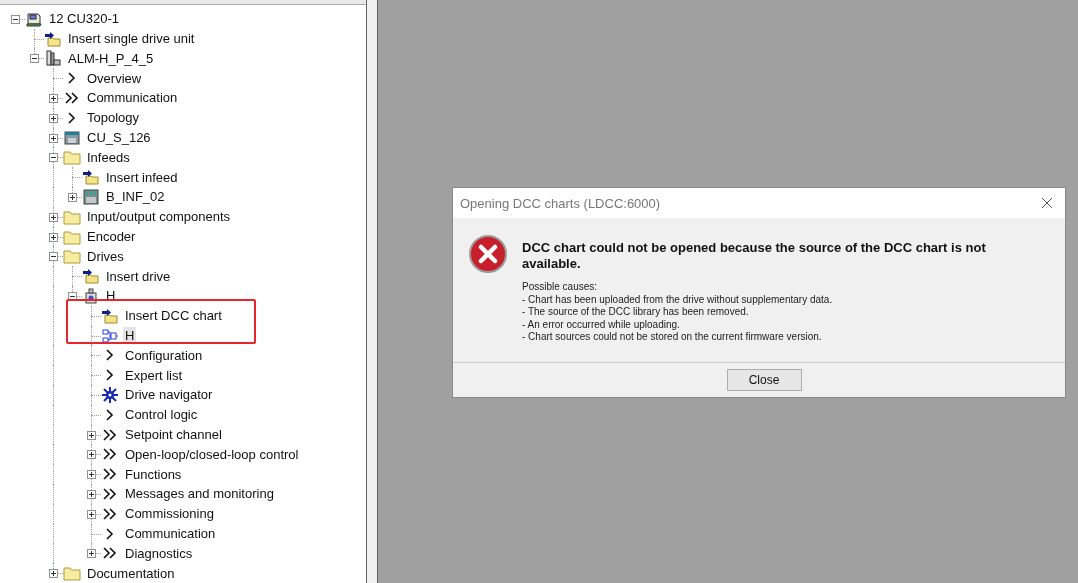 This screenshot has width=1078, height=583. I want to click on tree-item: Setpoint channel, so click(173, 434).